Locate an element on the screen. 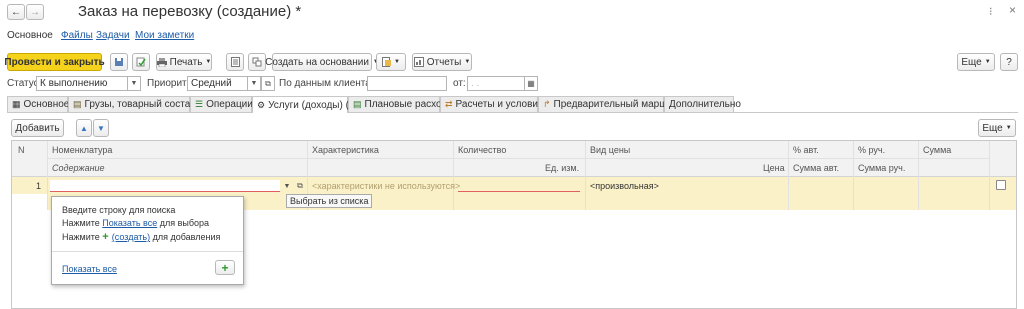 The height and width of the screenshot is (309, 1024). tab-route: ↱ Предварительный маршрут is located at coordinates (610, 104).